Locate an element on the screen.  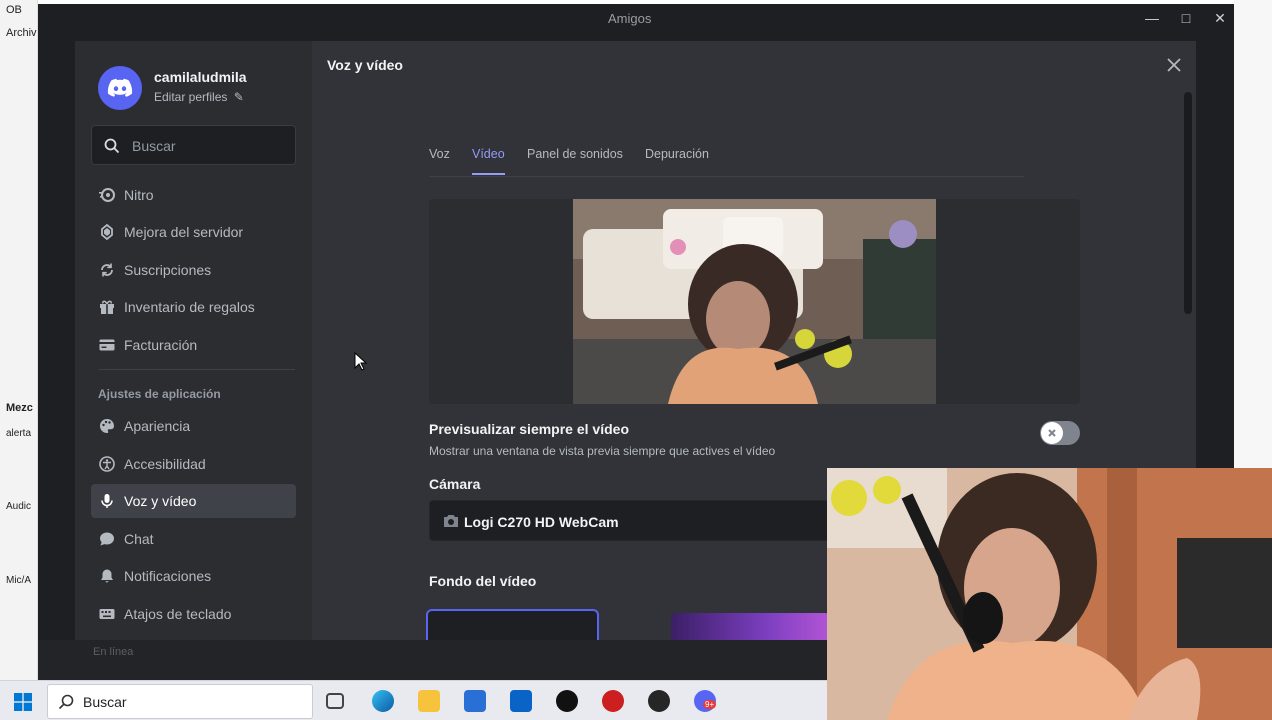
maximize-icon: □ is located at coordinates (1186, 18).